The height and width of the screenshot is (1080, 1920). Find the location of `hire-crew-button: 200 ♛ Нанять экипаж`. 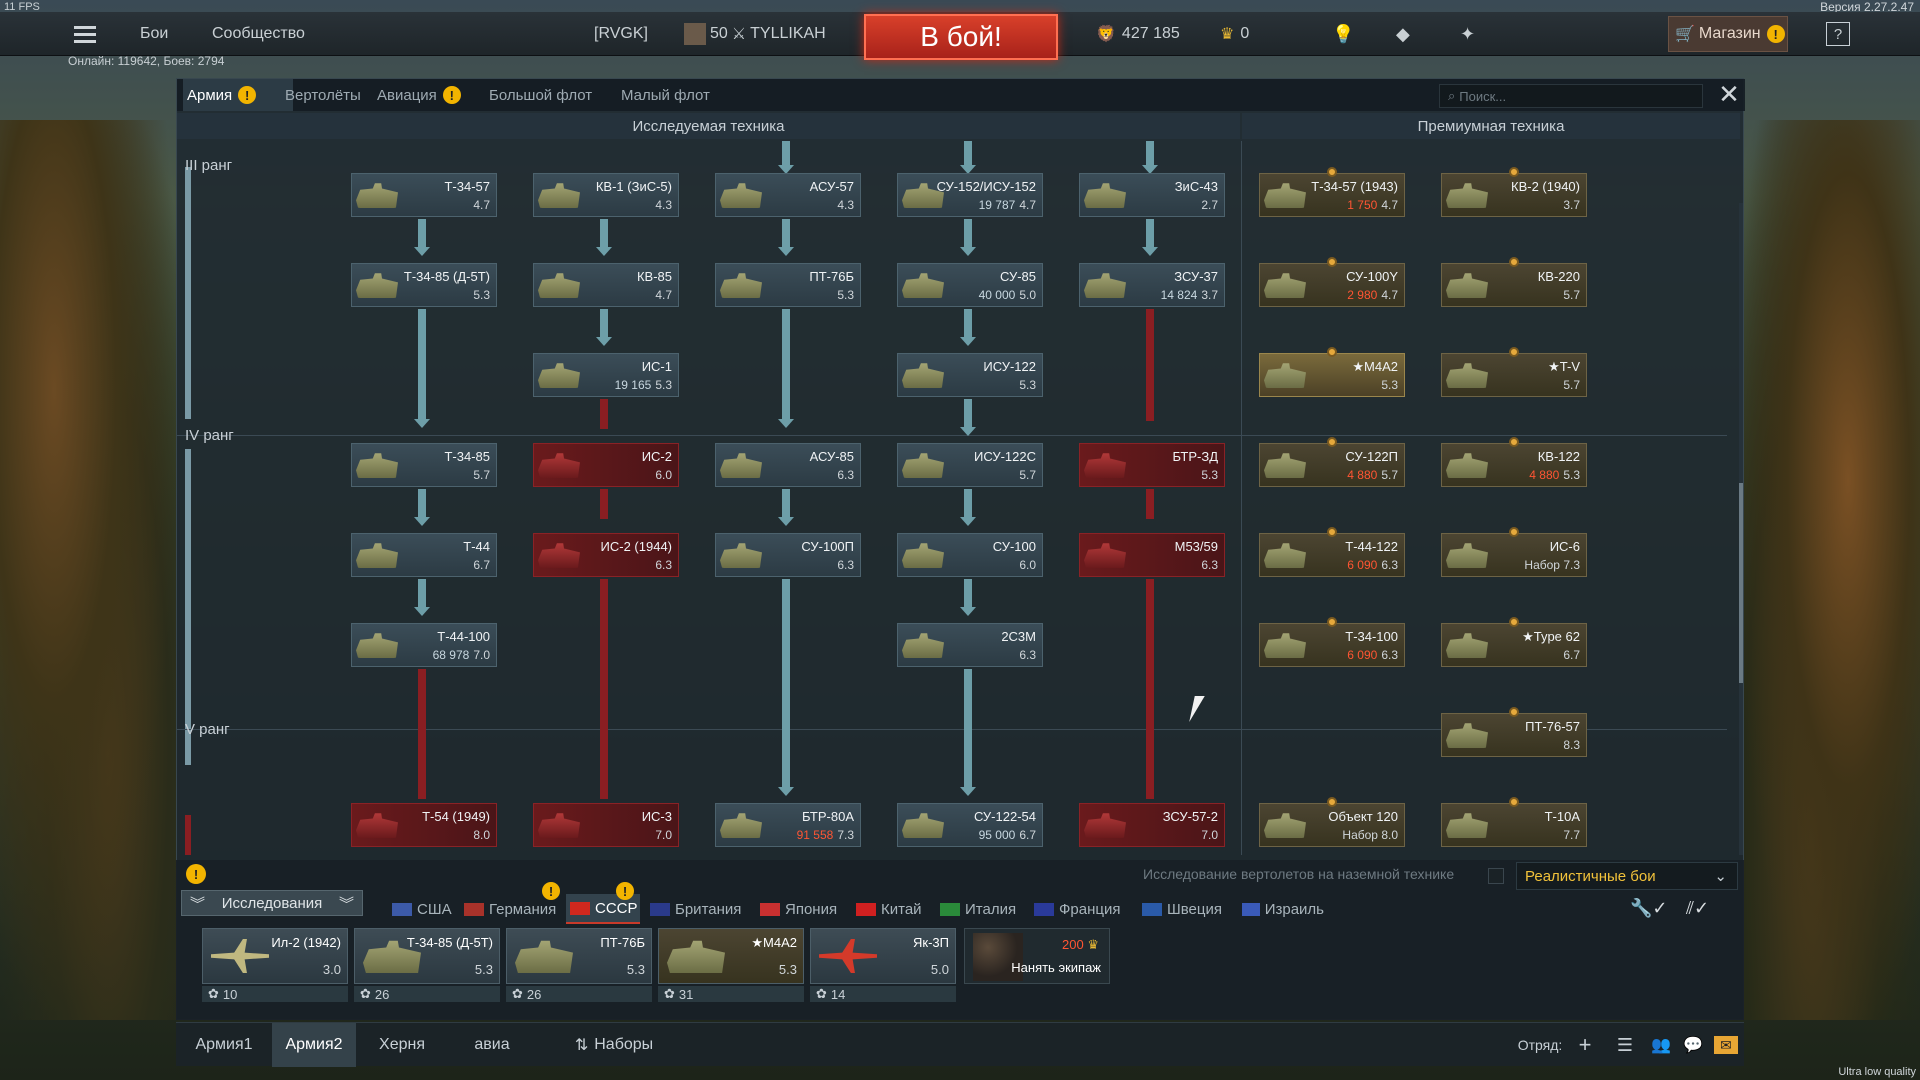

hire-crew-button: 200 ♛ Нанять экипаж is located at coordinates (1037, 956).